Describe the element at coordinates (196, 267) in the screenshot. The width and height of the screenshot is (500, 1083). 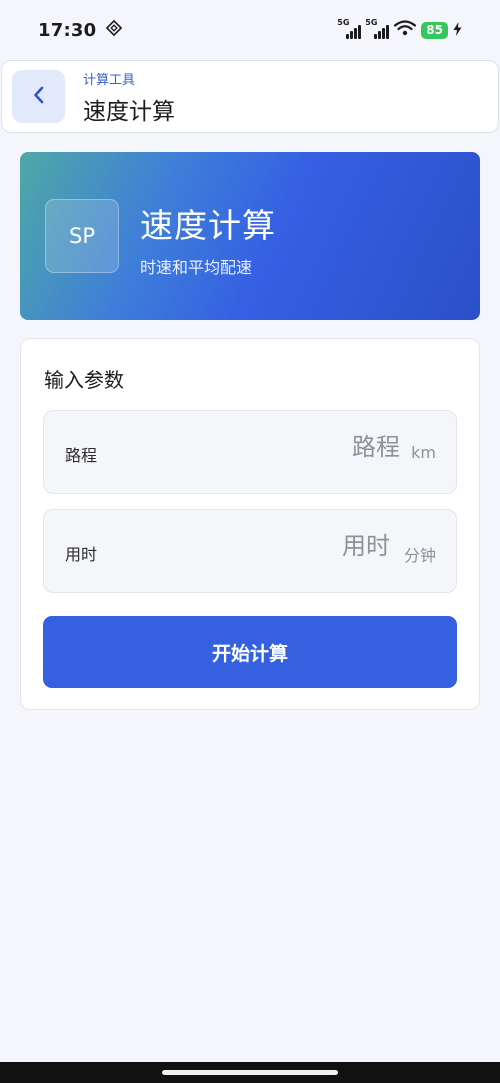
I see `hero-subtitle: 时速和平均配速` at that location.